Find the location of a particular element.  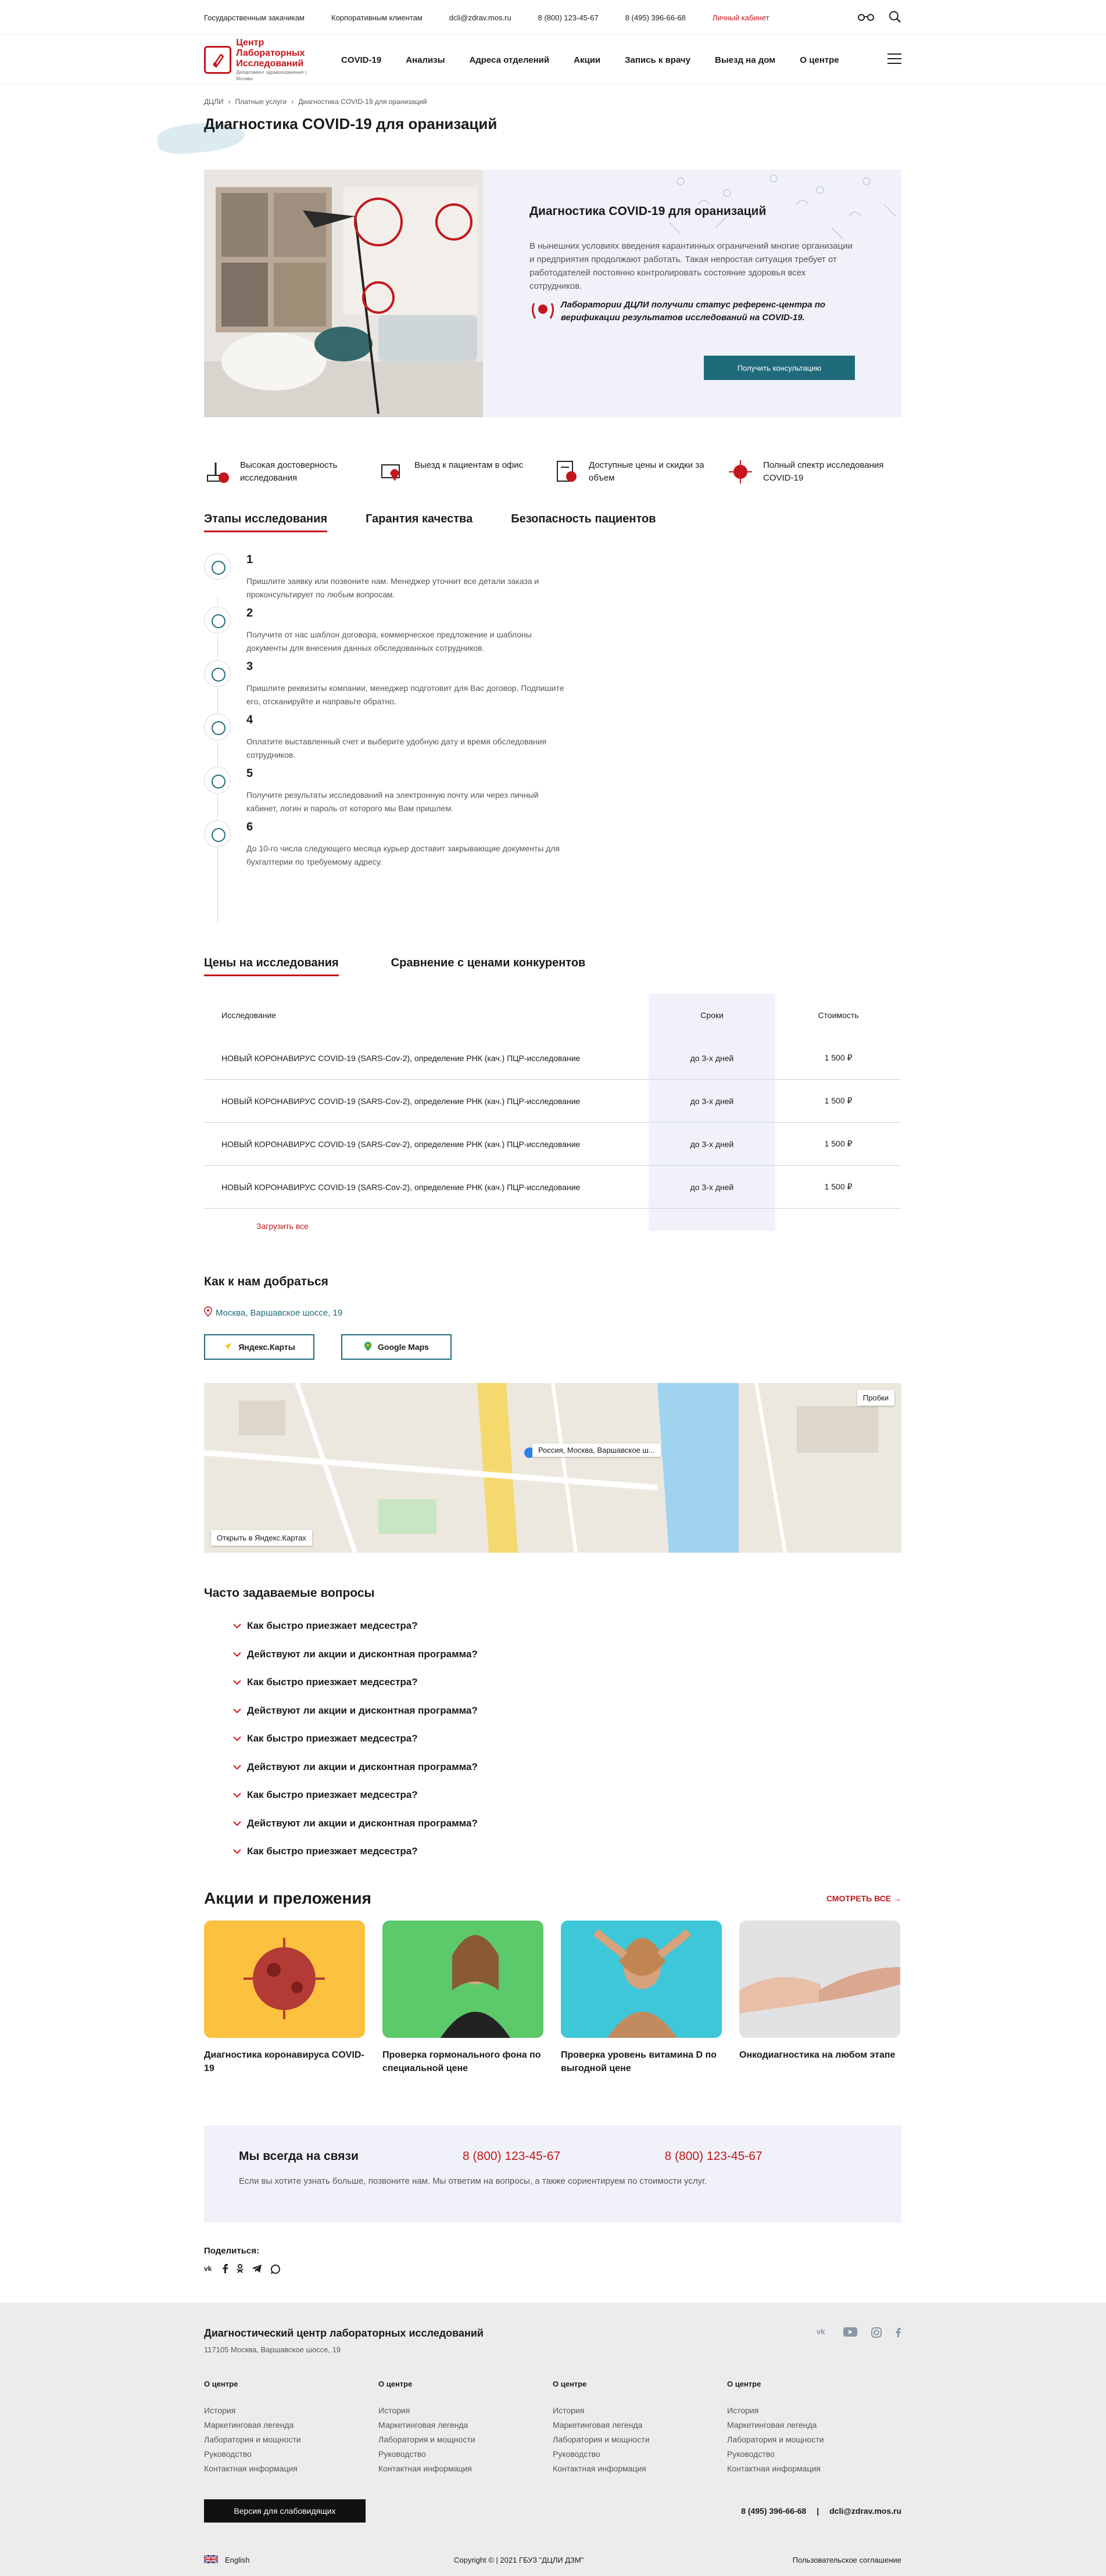

yandex-maps-button: Яндекс.Карты is located at coordinates (259, 1347).